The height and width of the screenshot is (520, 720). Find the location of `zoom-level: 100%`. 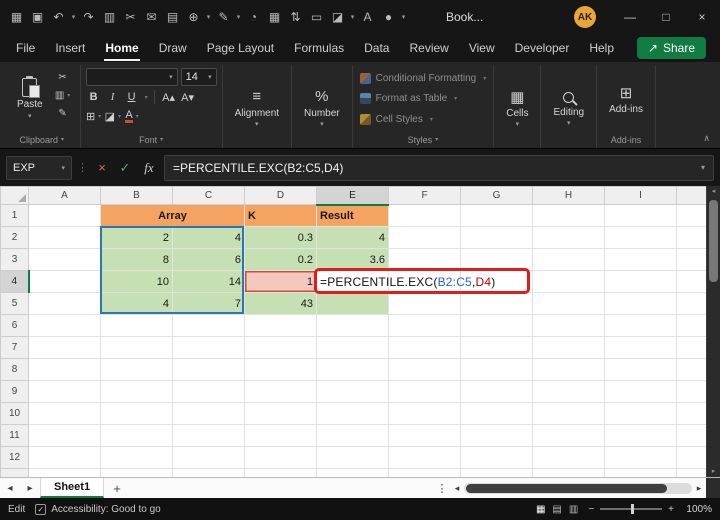

zoom-level: 100% is located at coordinates (698, 509).